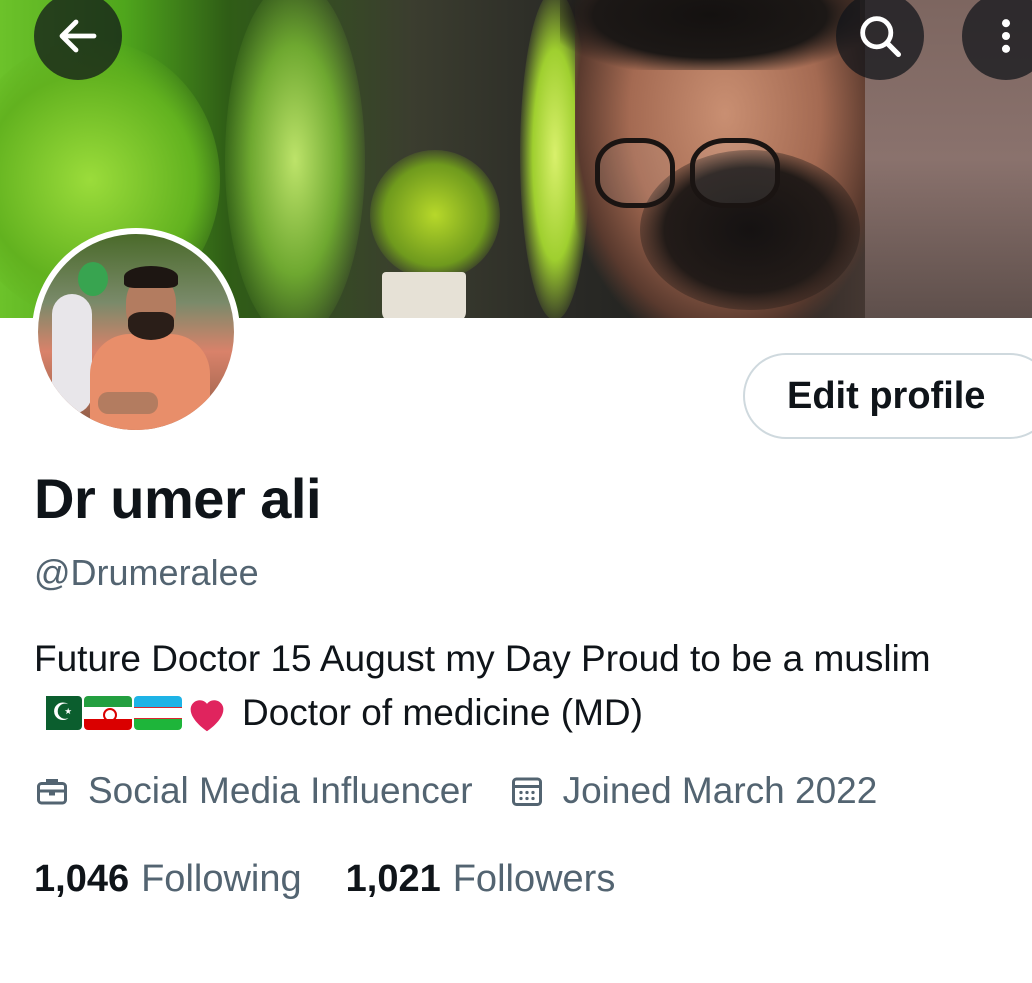 This screenshot has height=983, width=1032. I want to click on avatar-beard, so click(151, 326).